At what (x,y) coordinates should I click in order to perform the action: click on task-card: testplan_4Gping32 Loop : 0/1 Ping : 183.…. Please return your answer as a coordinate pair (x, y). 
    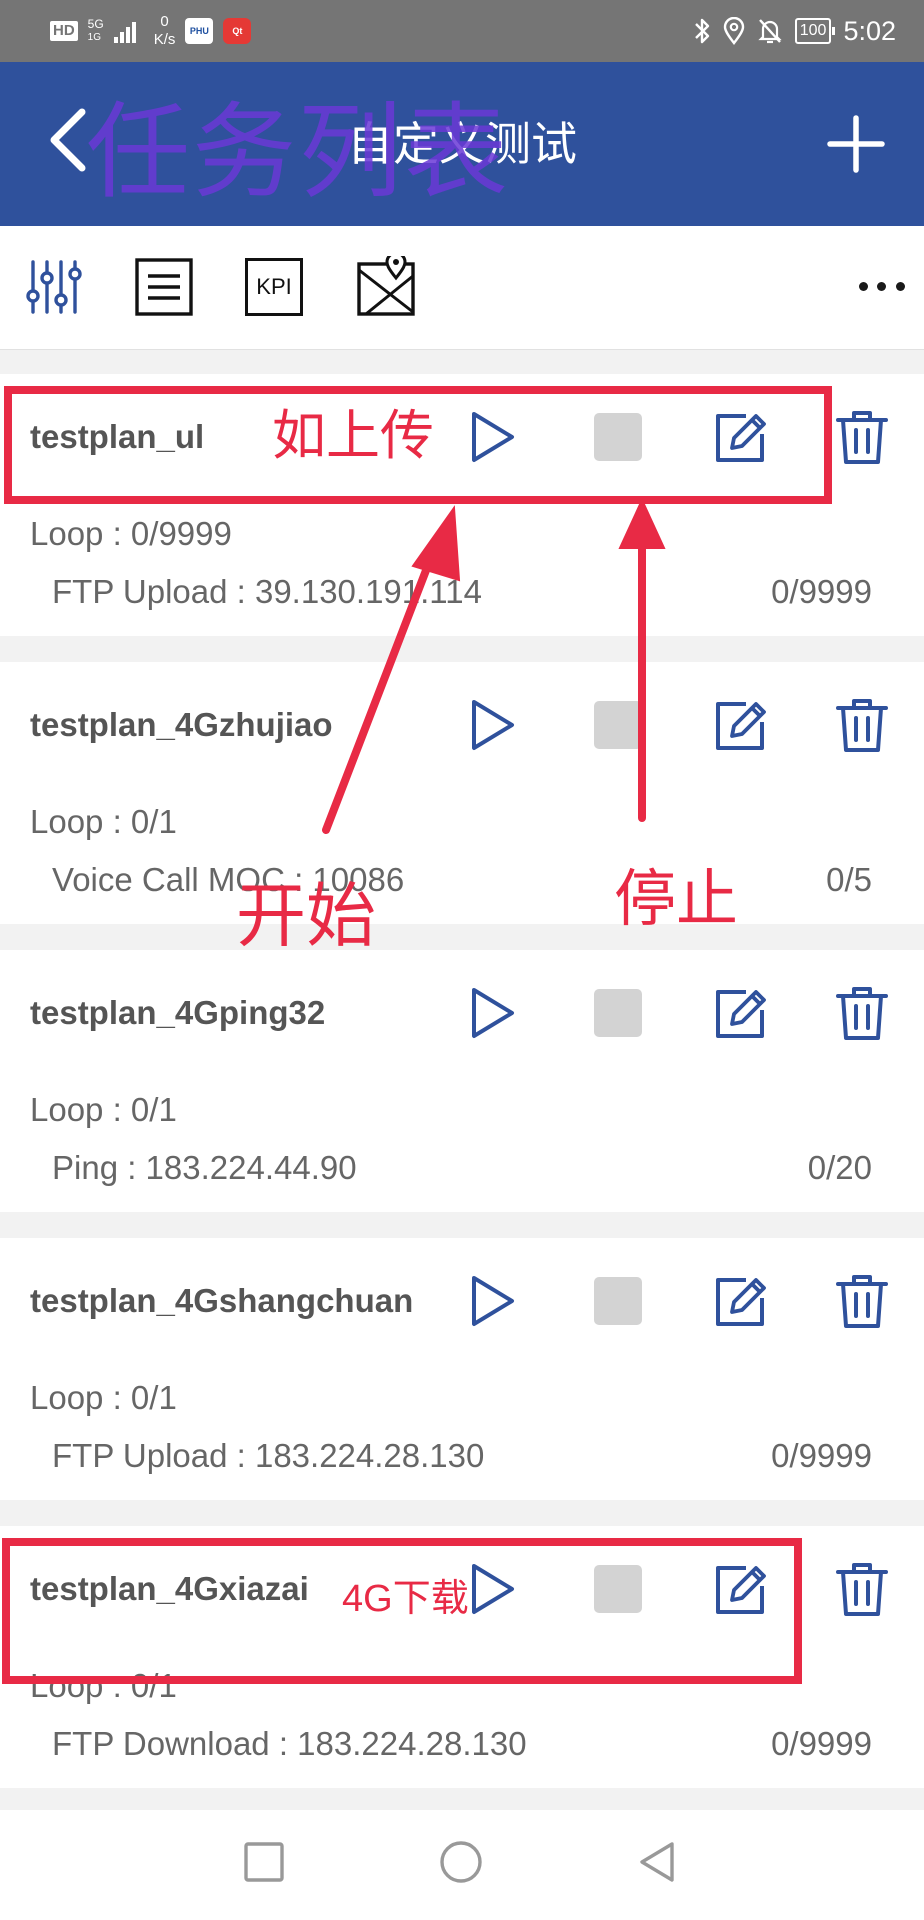
    Looking at the image, I should click on (462, 1081).